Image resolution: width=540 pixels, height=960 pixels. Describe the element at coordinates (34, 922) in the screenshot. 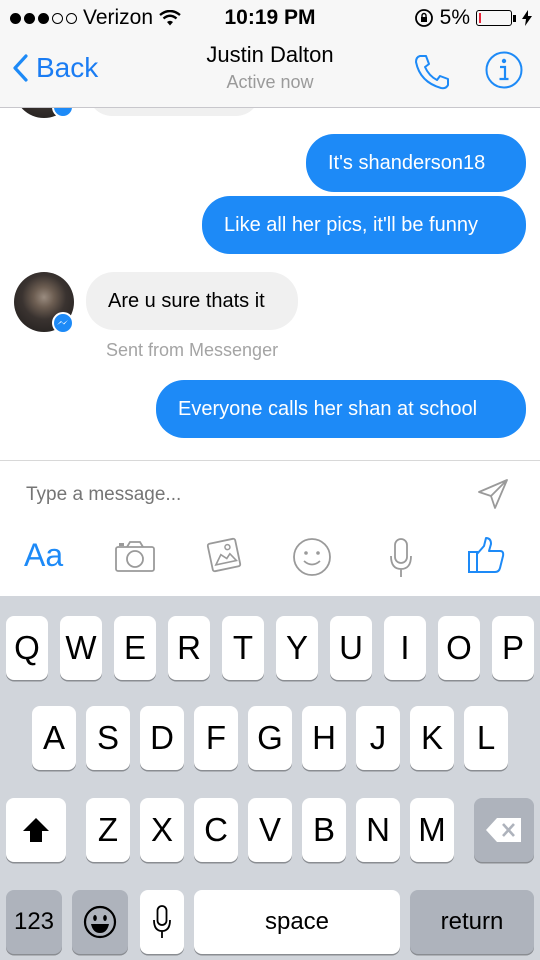

I see `numbers-key: 123` at that location.